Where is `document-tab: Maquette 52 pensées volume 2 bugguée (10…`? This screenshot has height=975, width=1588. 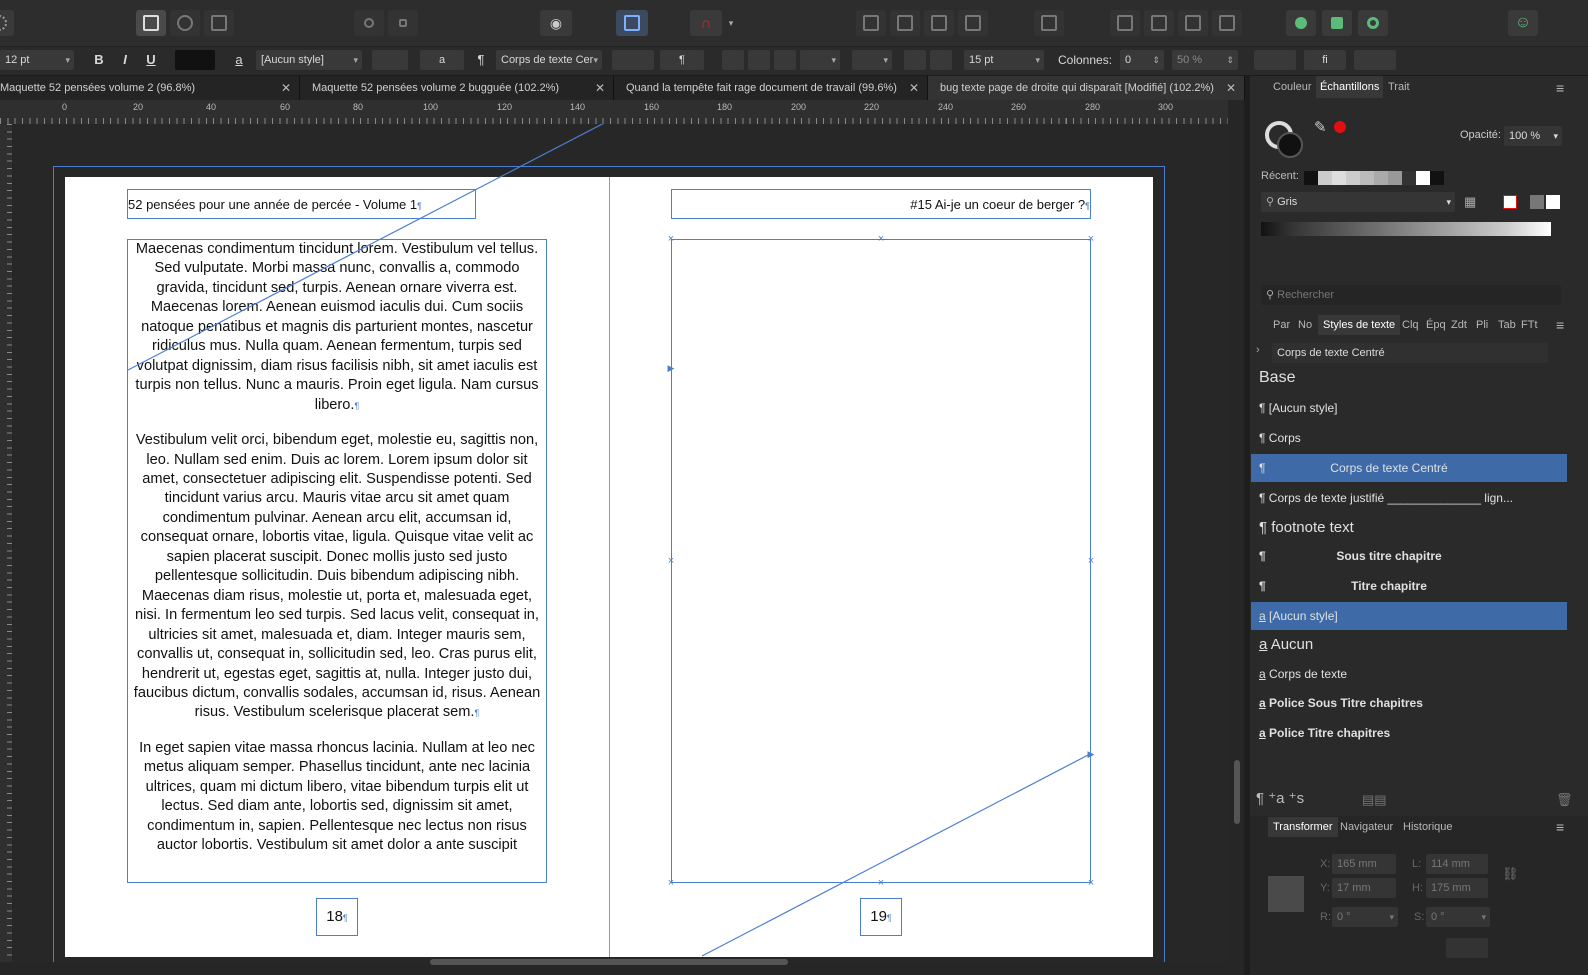
document-tab: Maquette 52 pensées volume 2 bugguée (10… is located at coordinates (457, 88).